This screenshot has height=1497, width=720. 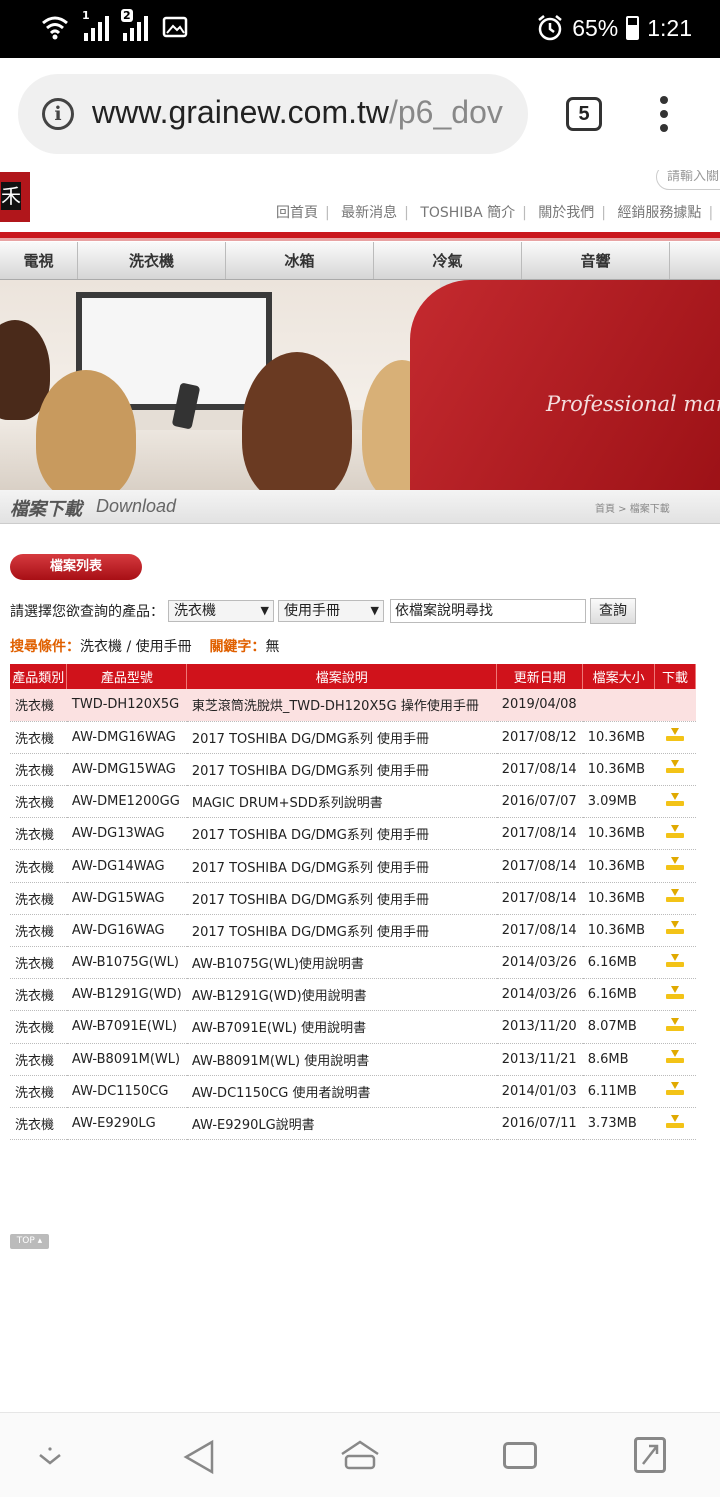 I want to click on home-icon, so click(x=360, y=1455).